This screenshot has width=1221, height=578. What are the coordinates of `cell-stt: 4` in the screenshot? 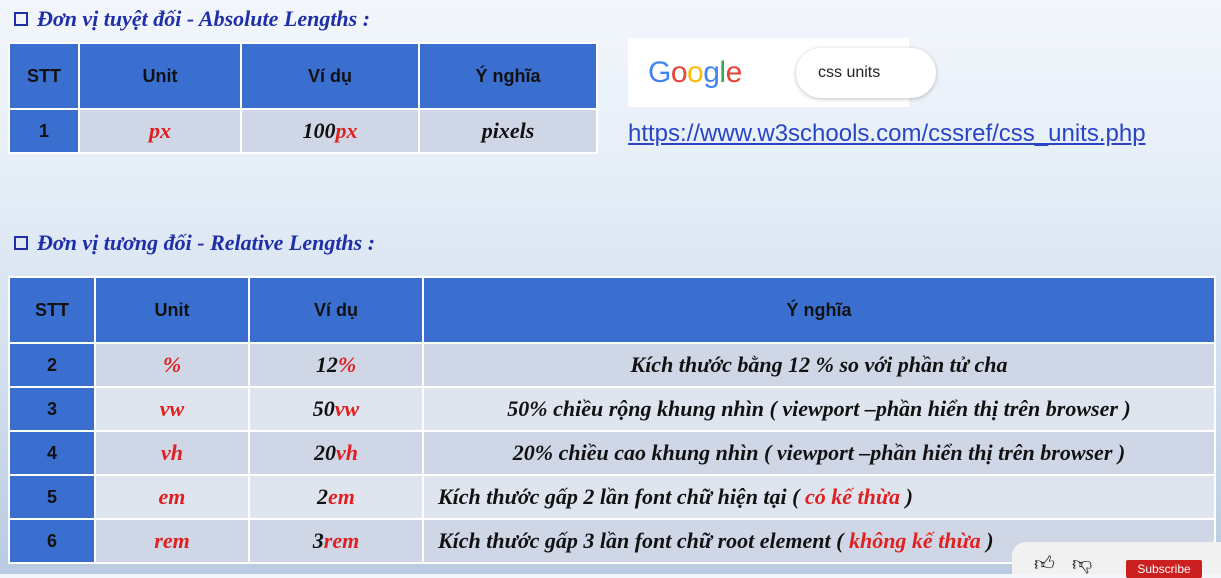 It's located at (52, 453).